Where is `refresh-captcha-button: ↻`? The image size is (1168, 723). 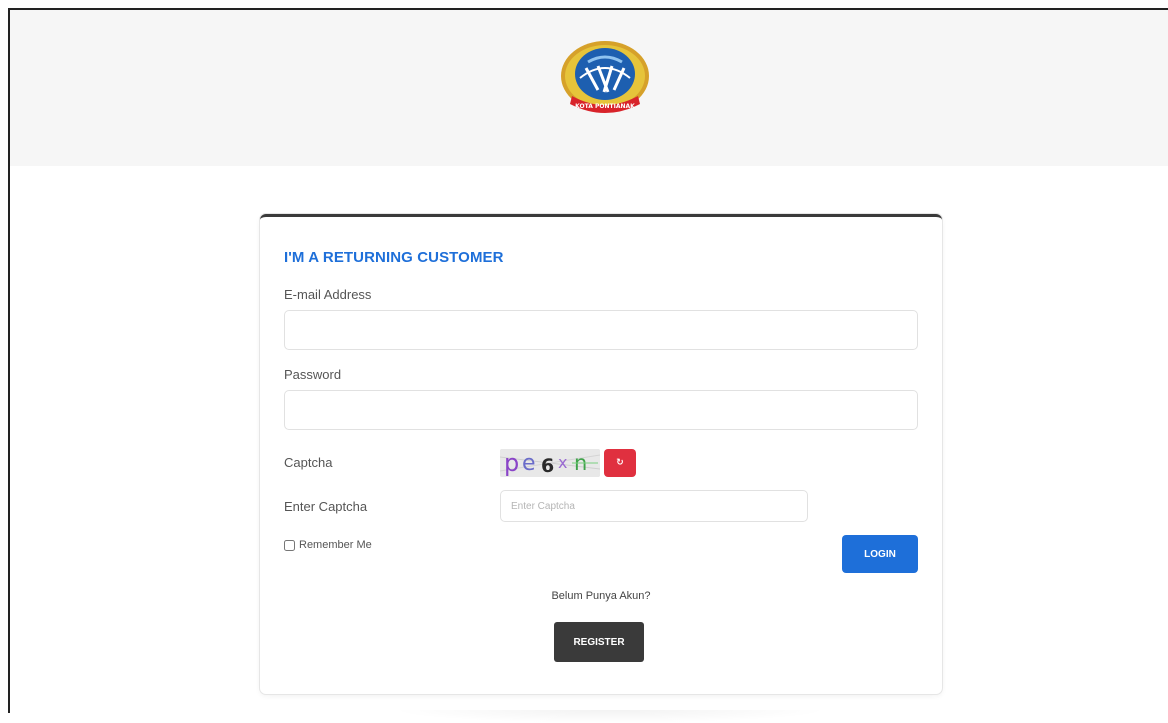 refresh-captcha-button: ↻ is located at coordinates (620, 463).